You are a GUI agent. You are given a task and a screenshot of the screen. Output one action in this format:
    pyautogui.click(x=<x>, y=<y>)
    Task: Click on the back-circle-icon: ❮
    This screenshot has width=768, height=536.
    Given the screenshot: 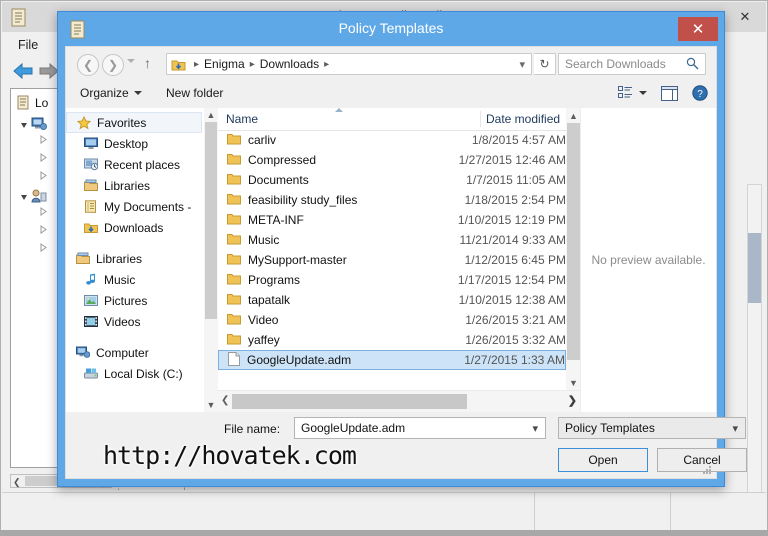 What is the action you would take?
    pyautogui.click(x=88, y=65)
    